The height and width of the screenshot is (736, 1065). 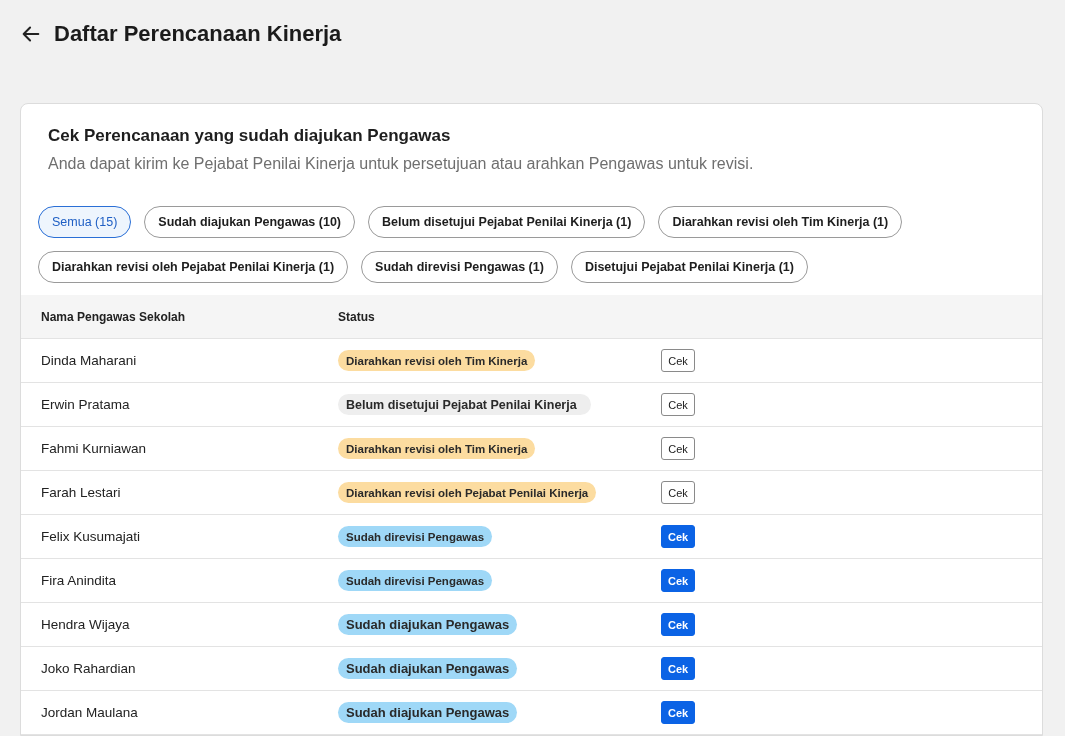 What do you see at coordinates (459, 267) in the screenshot?
I see `filter-chip: Sudah direvisi Pengawas (1)` at bounding box center [459, 267].